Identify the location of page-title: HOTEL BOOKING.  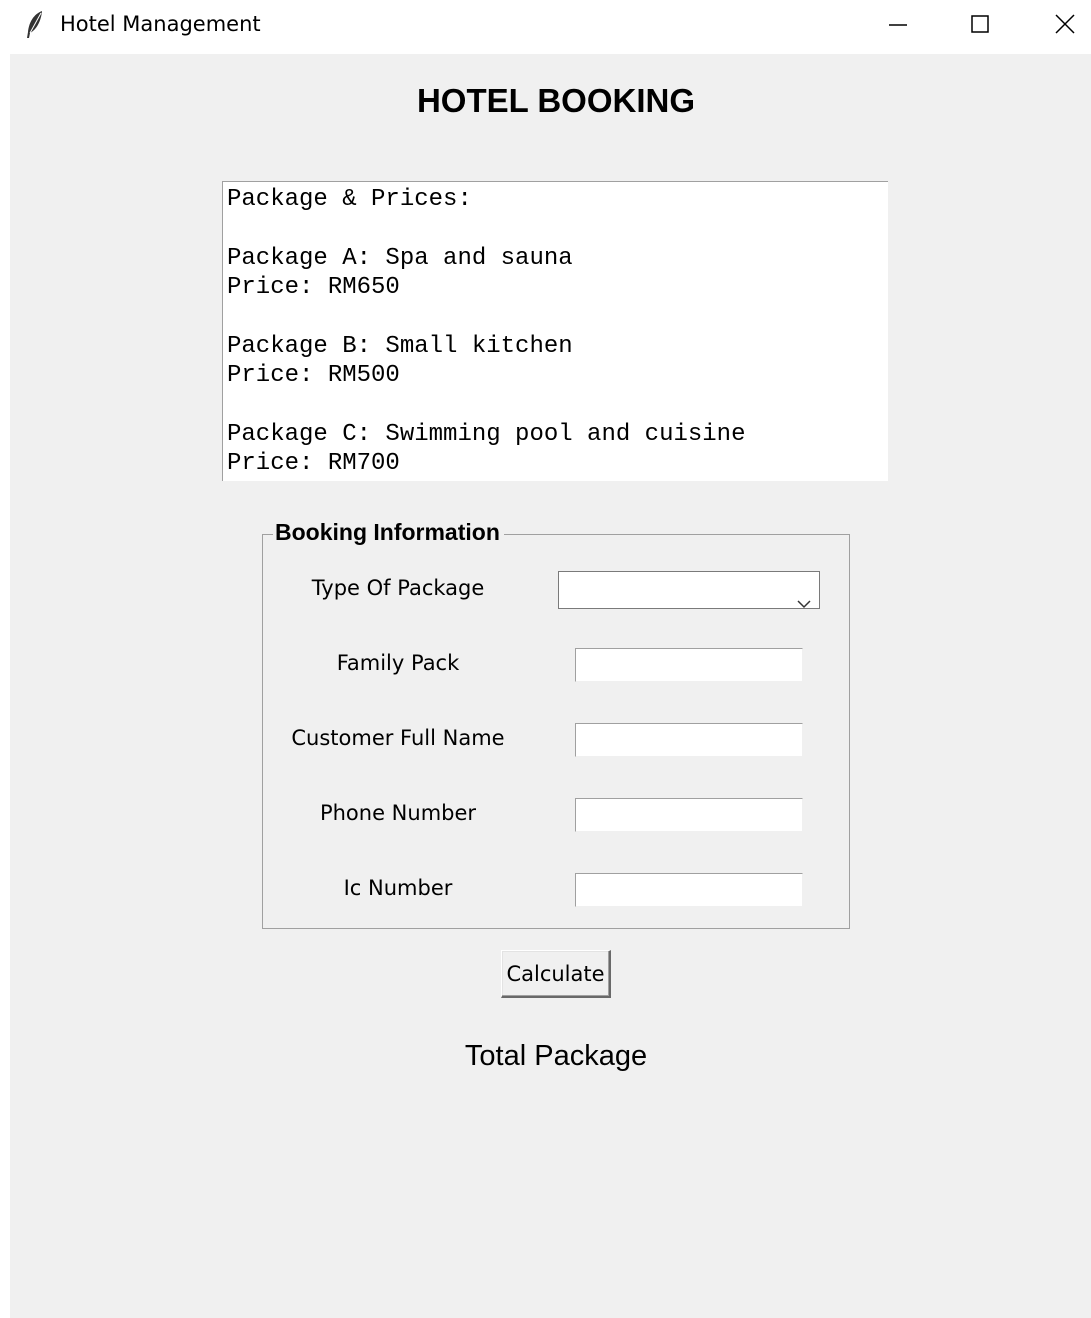
(556, 100).